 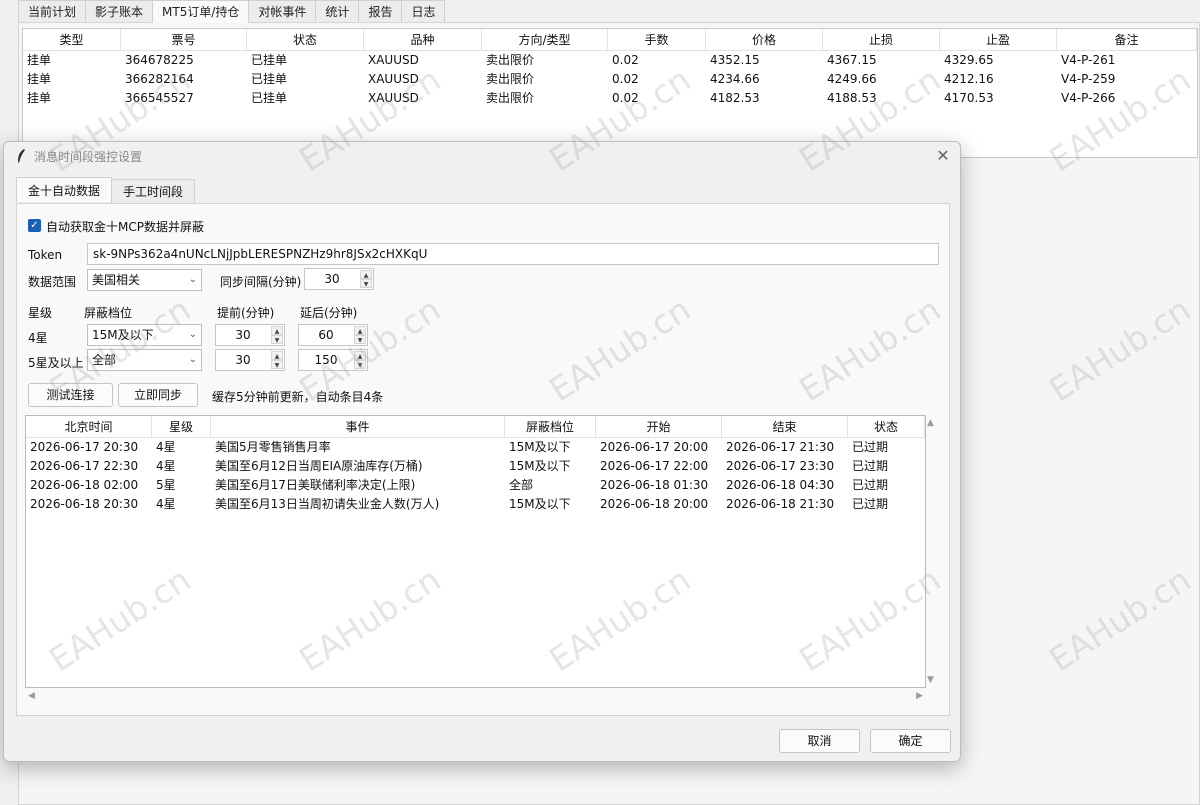 I want to click on events-vertical-scrollbar: ▲ ▼, so click(x=932, y=551).